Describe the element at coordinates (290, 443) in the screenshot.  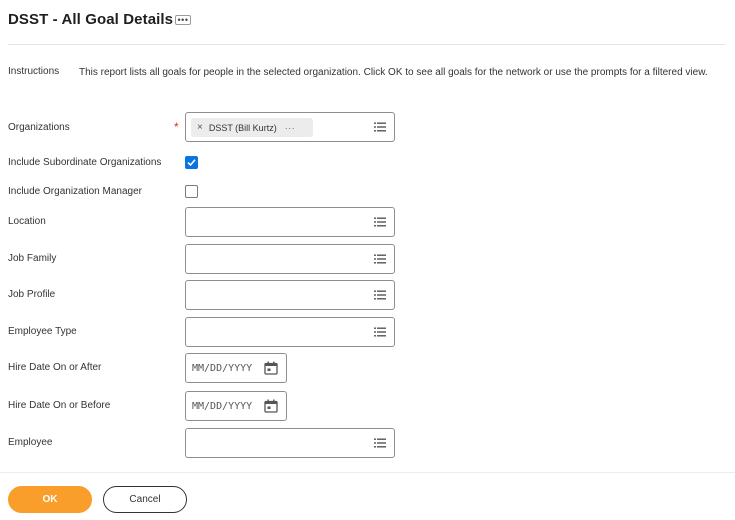
I see `employee-prompt` at that location.